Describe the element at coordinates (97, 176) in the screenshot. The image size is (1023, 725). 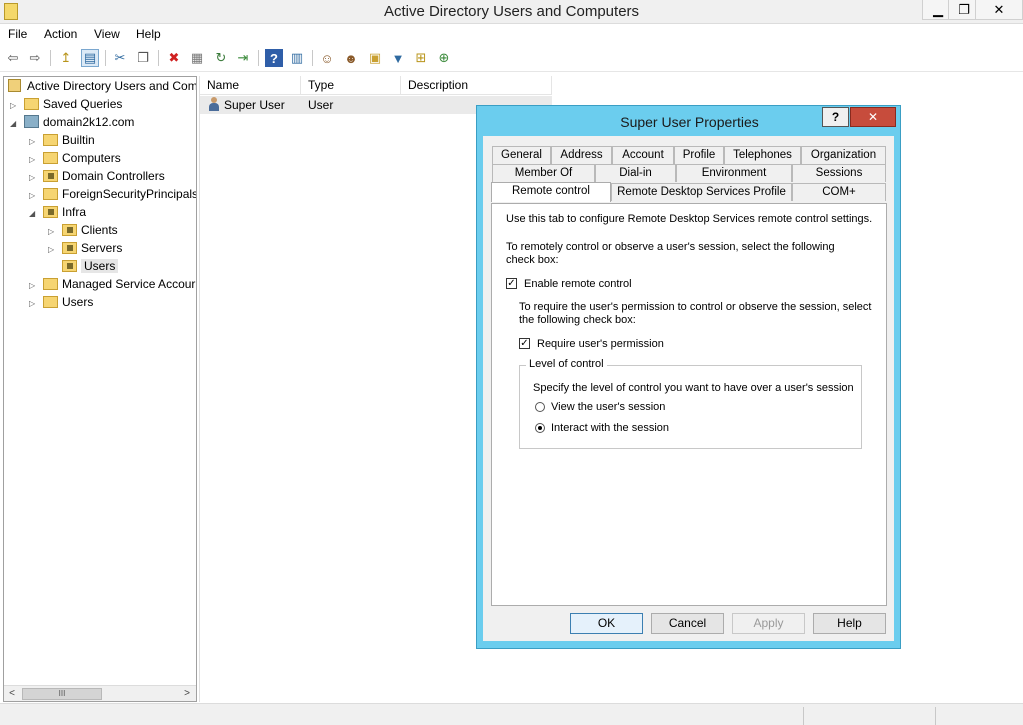
I see `tree-item-domain-controllers: ▷ Domain Controllers` at that location.